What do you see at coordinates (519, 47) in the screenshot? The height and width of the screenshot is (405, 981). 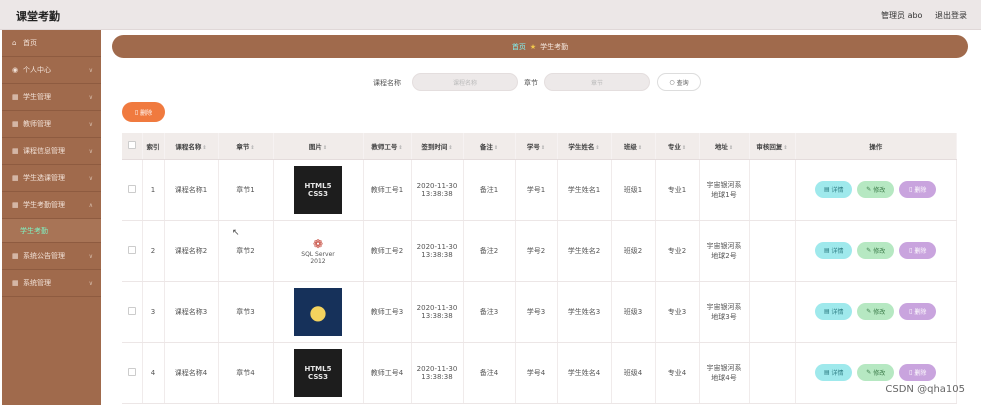 I see `breadcrumb-home: 首页` at bounding box center [519, 47].